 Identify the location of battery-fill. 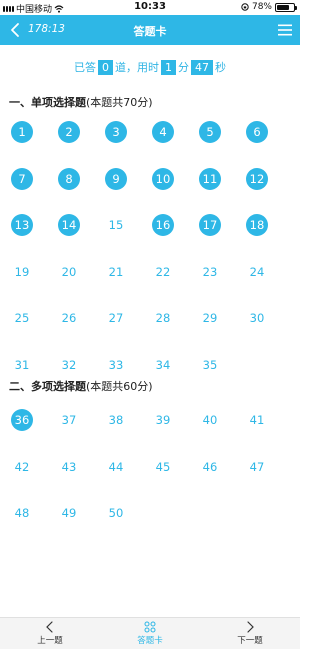
(283, 7).